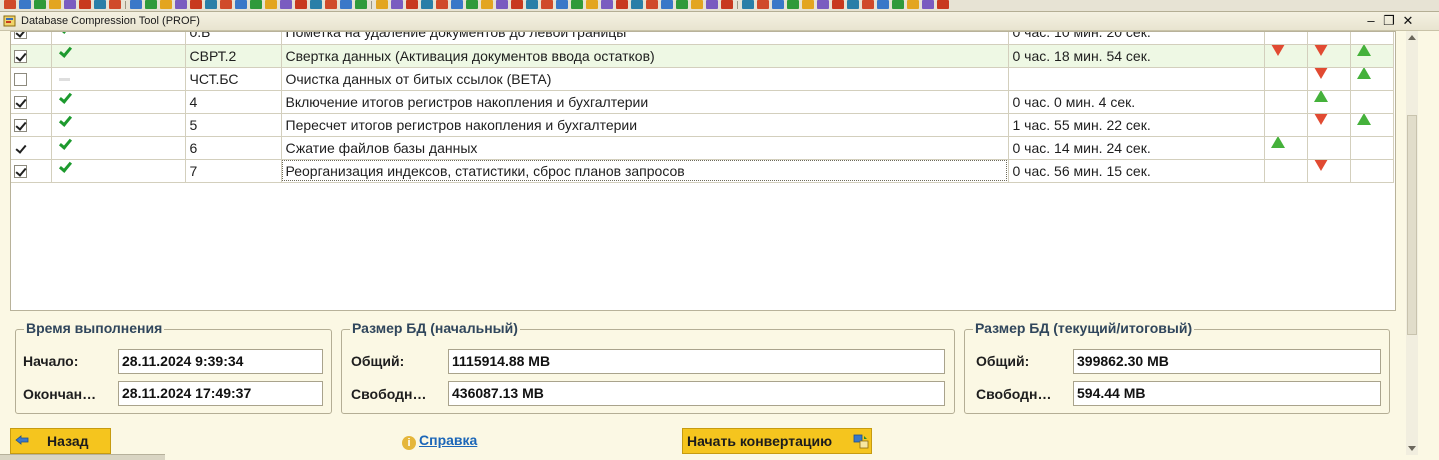 Image resolution: width=1439 pixels, height=460 pixels. What do you see at coordinates (220, 361) in the screenshot?
I see `start-field: 28.11.2024 9:39:34` at bounding box center [220, 361].